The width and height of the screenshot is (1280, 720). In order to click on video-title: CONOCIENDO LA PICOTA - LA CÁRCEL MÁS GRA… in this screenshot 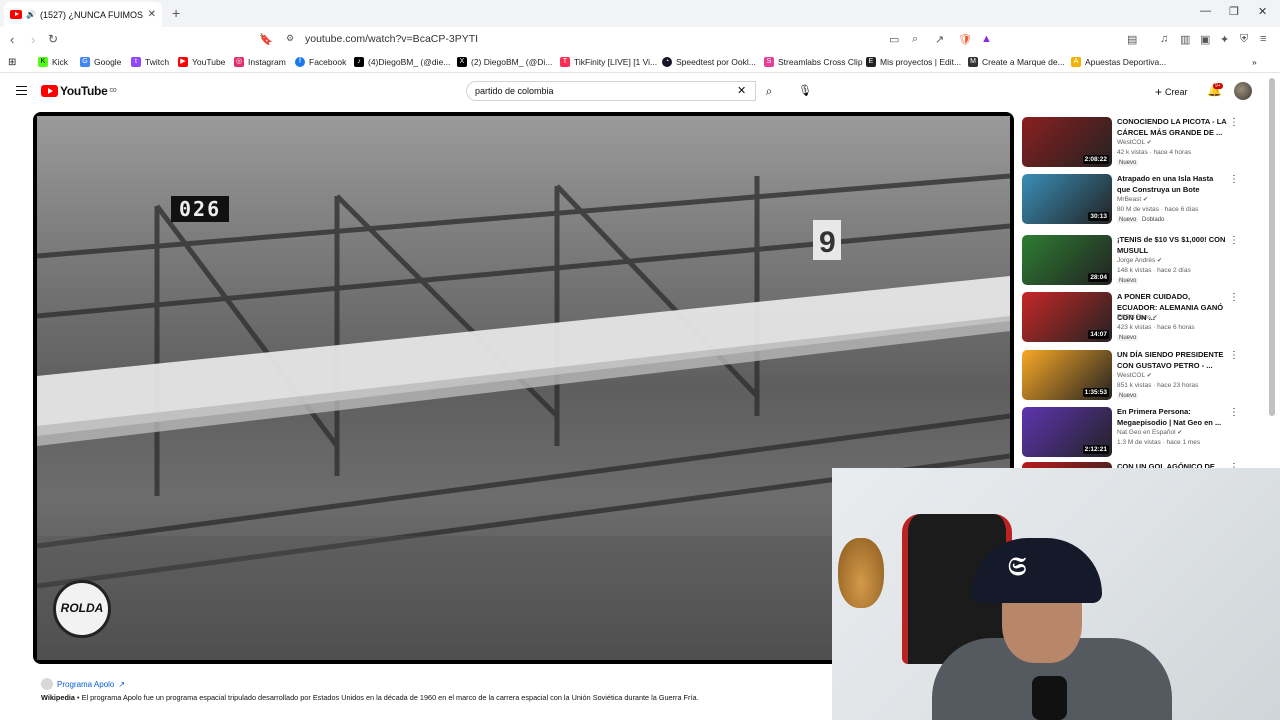, I will do `click(1172, 127)`.